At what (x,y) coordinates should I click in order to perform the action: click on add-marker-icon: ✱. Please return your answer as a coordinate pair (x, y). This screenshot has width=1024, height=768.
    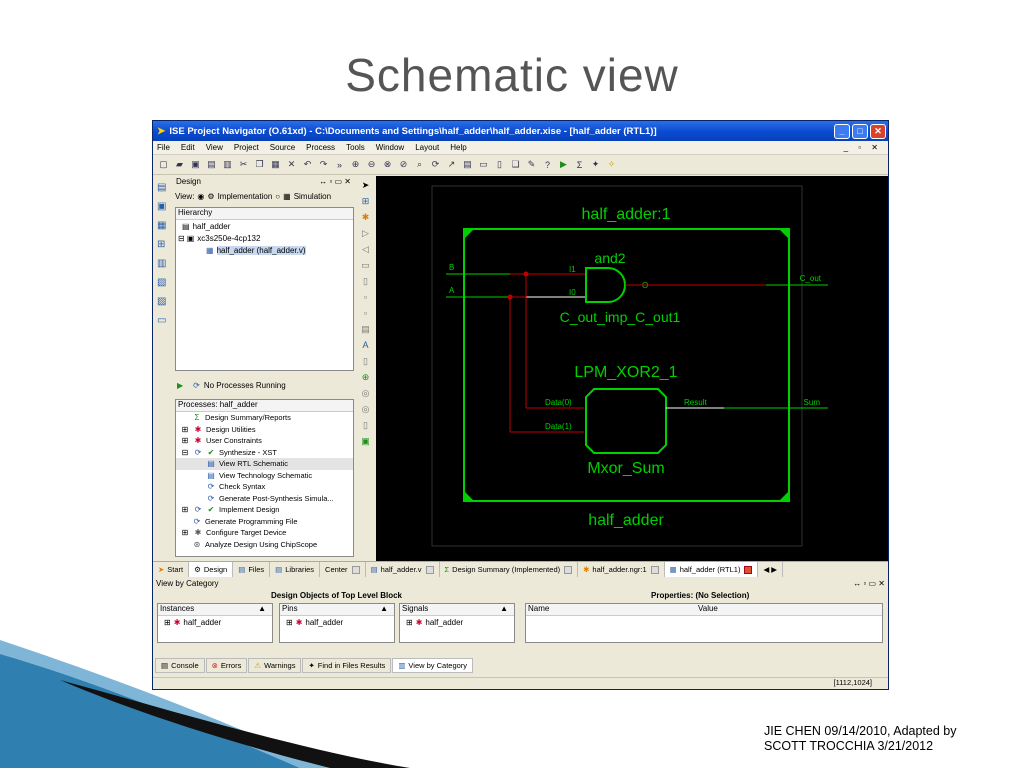
    Looking at the image, I should click on (365, 218).